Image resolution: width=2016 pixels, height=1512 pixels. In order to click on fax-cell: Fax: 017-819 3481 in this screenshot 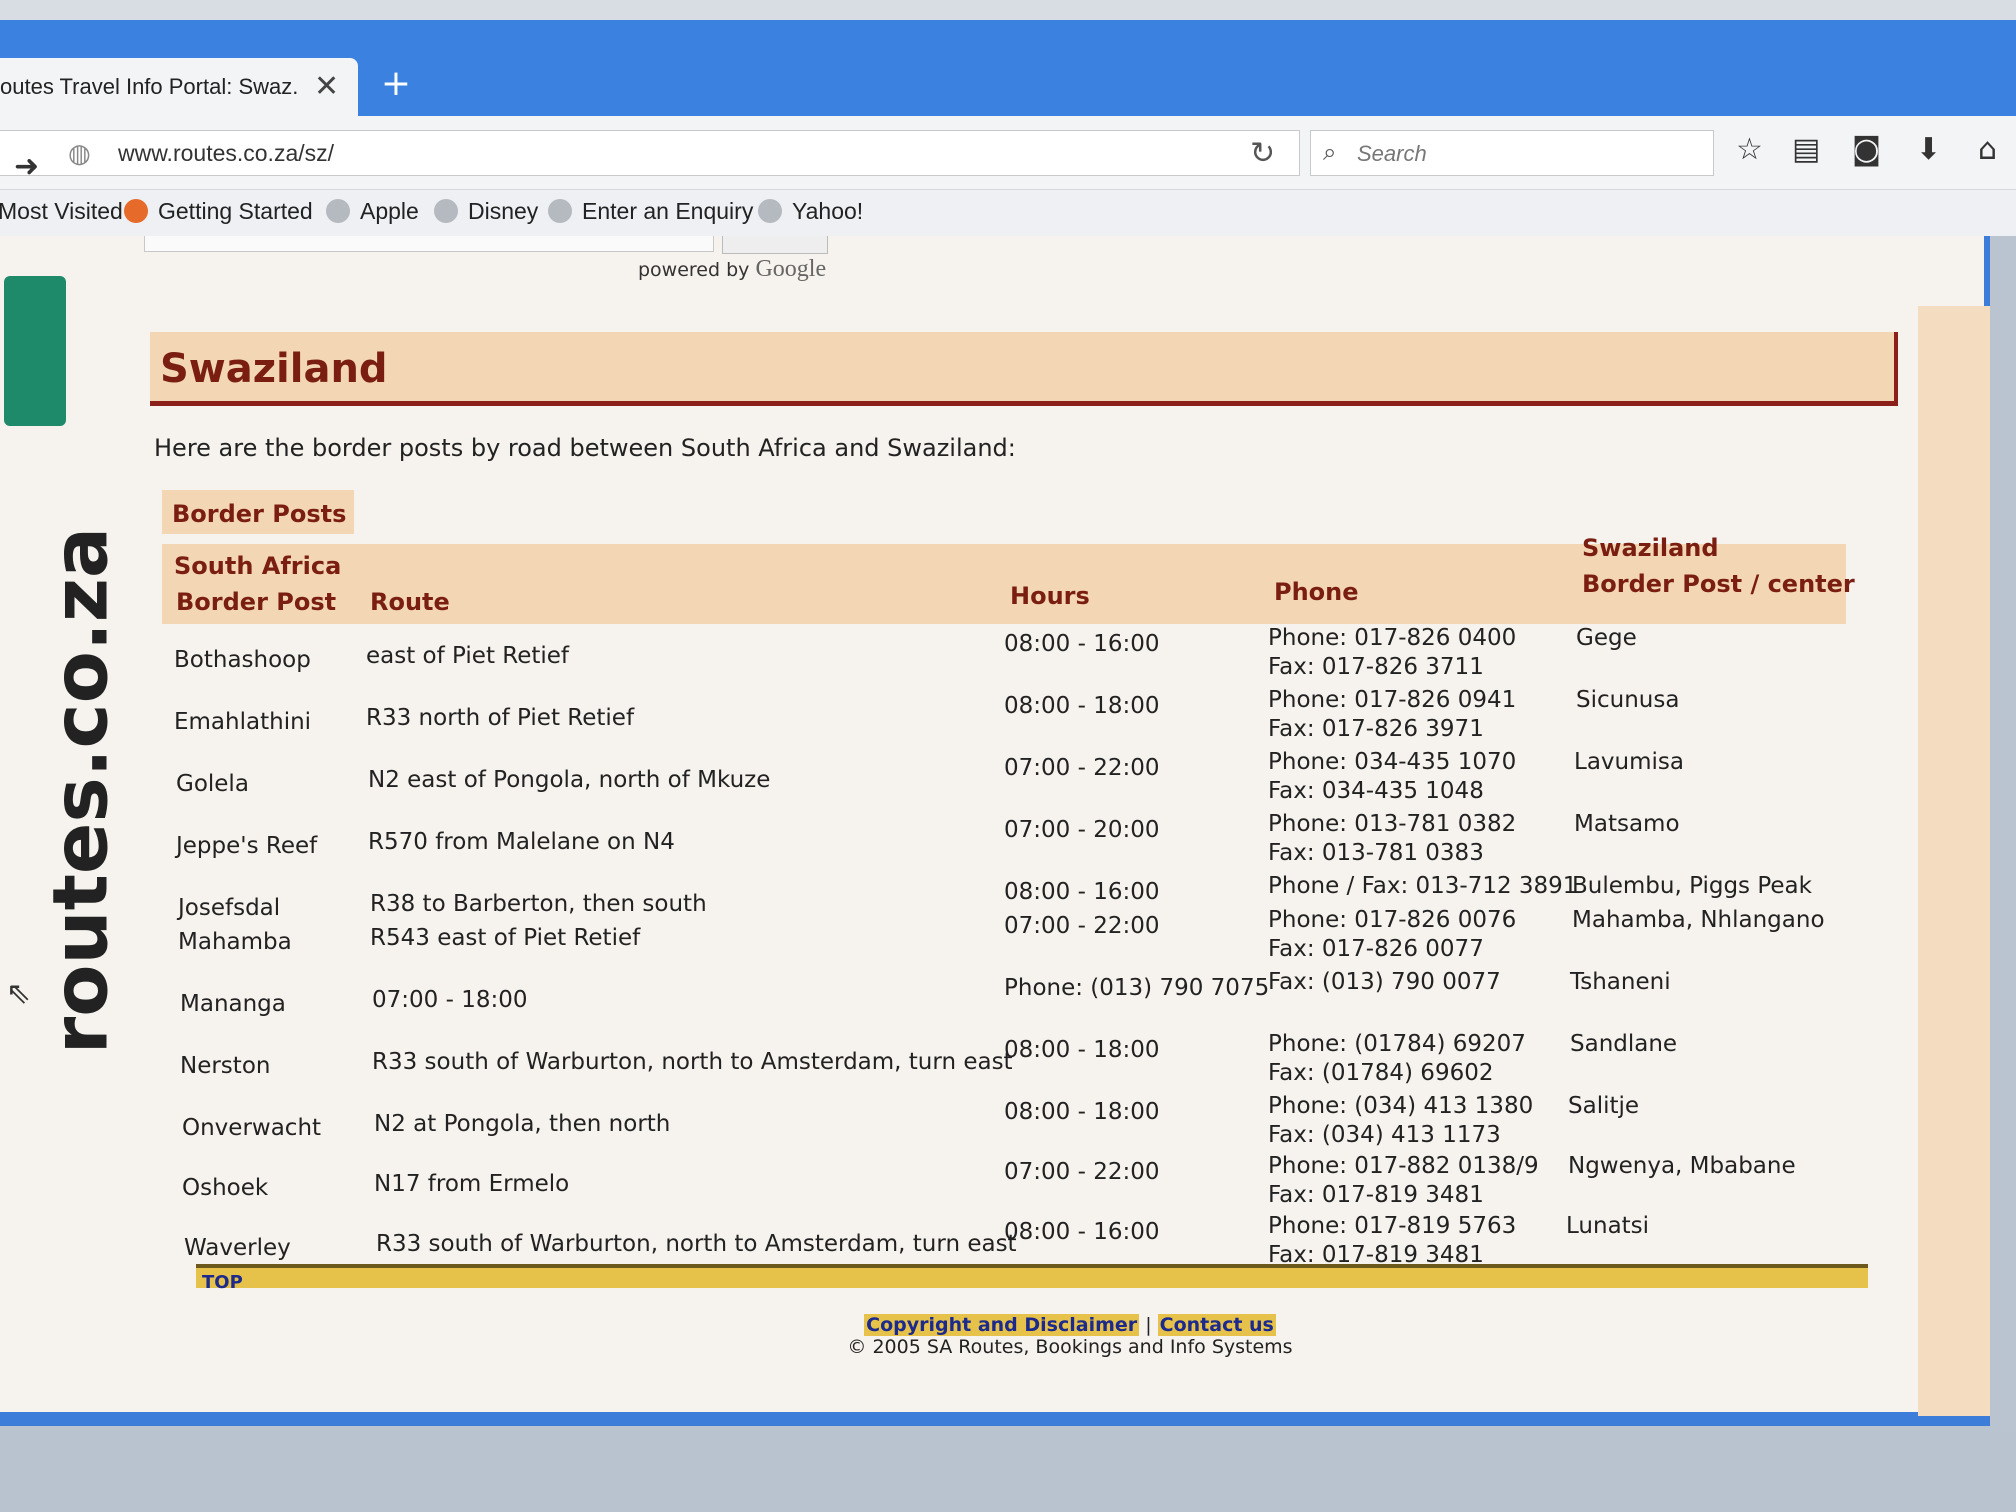, I will do `click(1376, 1195)`.